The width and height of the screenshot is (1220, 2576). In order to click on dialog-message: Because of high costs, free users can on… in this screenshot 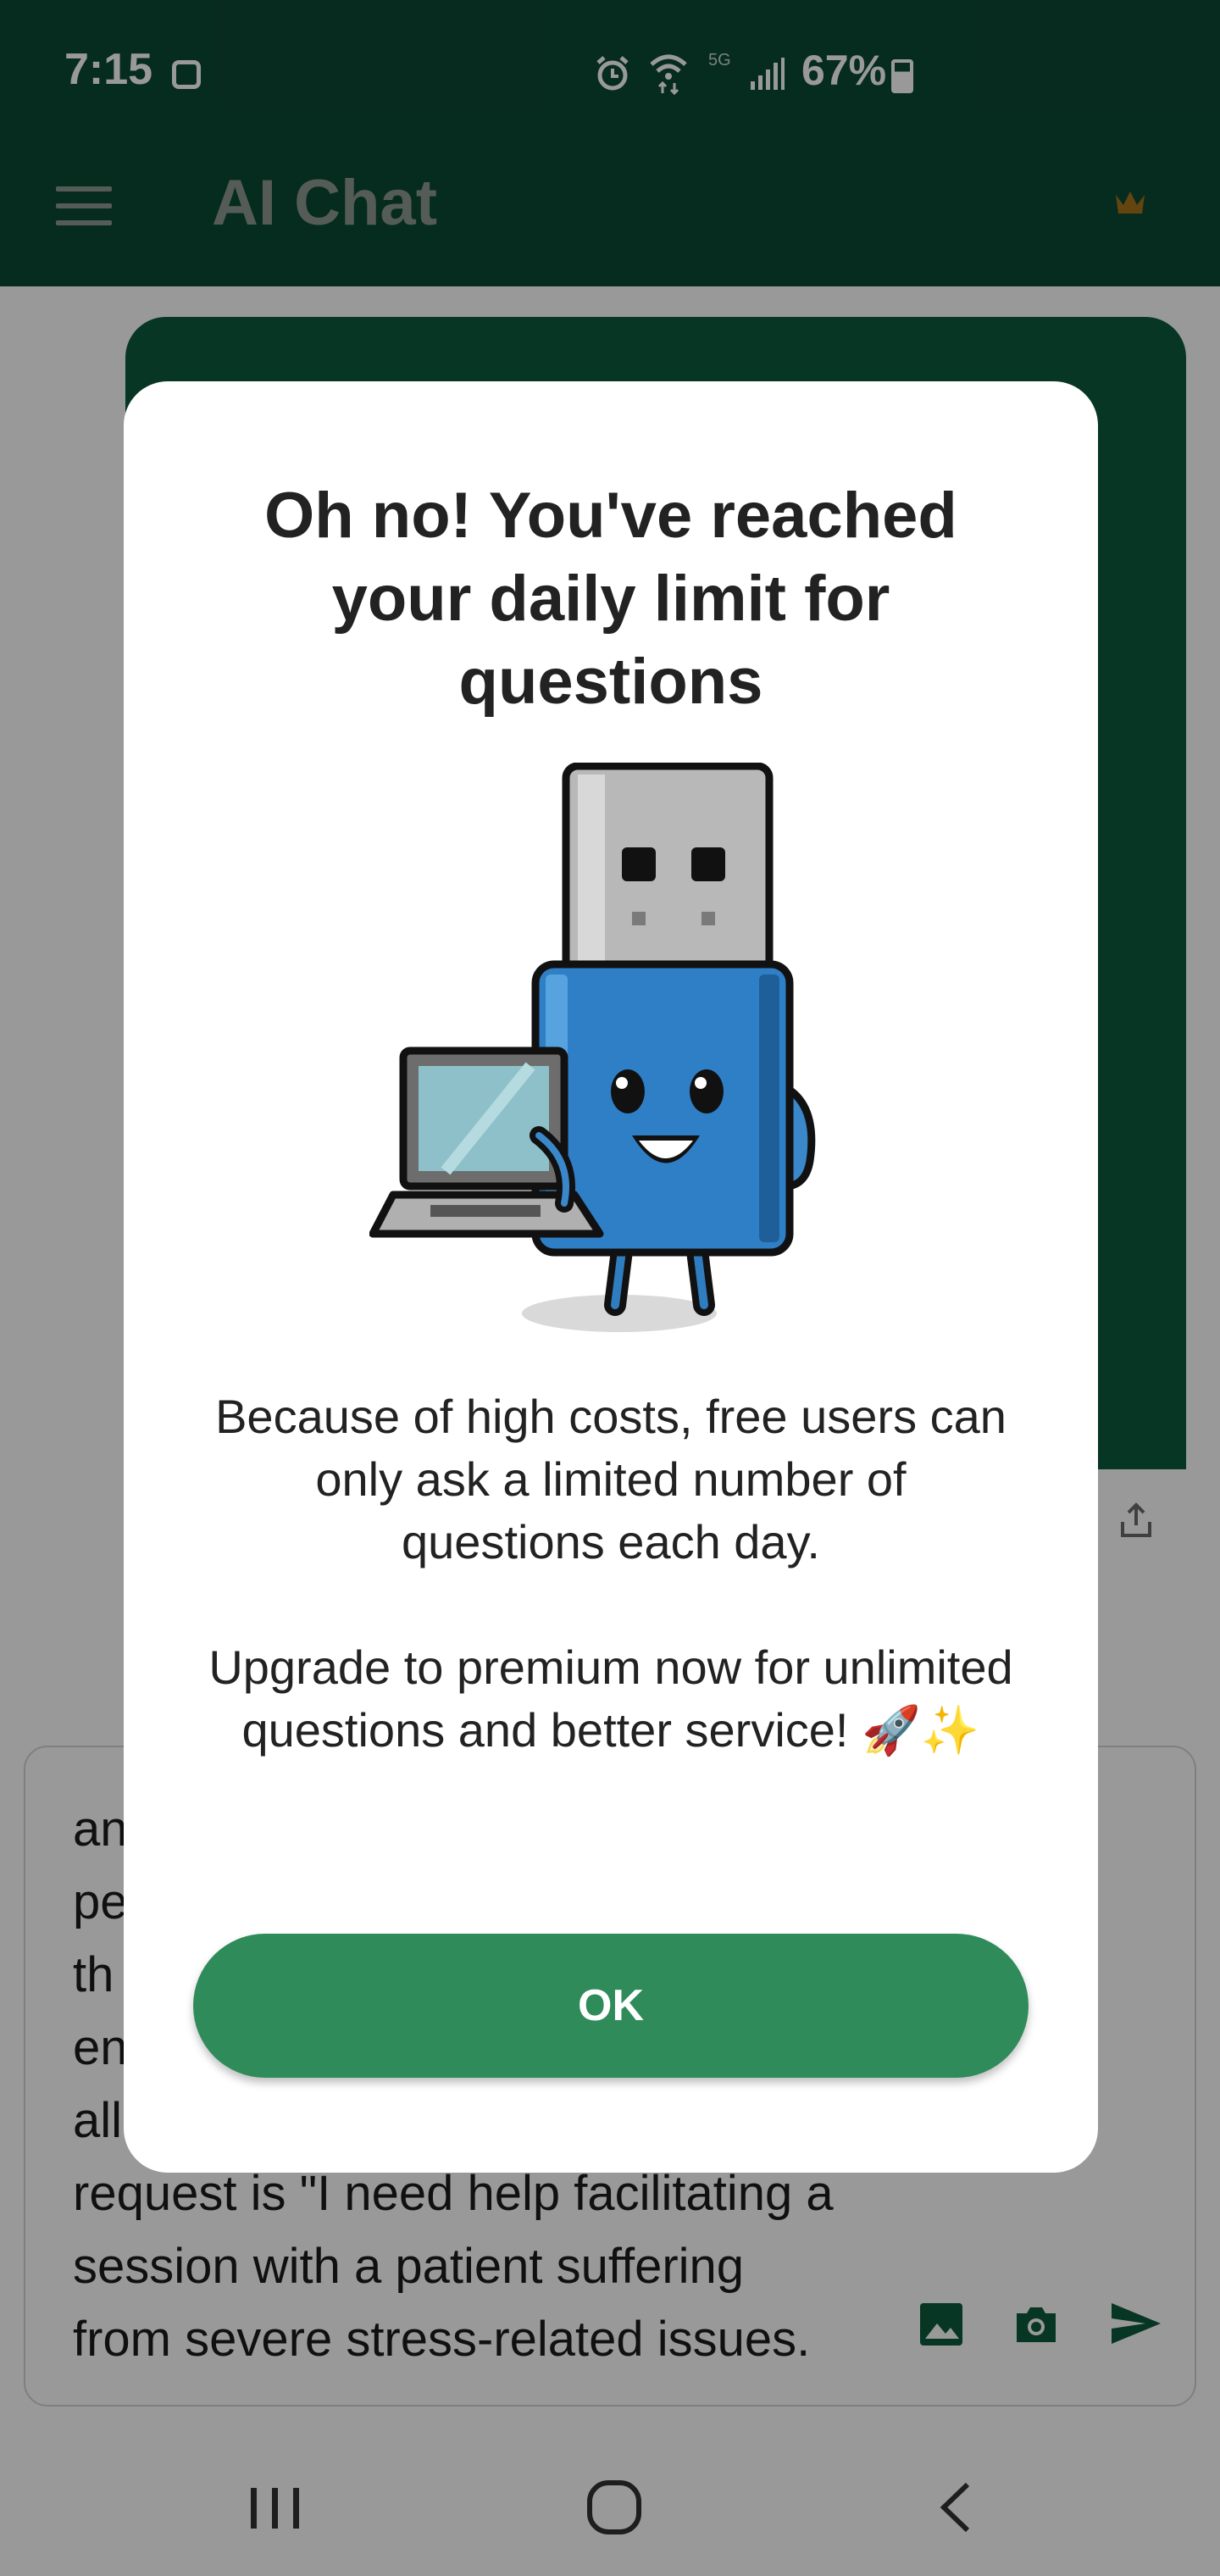, I will do `click(610, 1573)`.